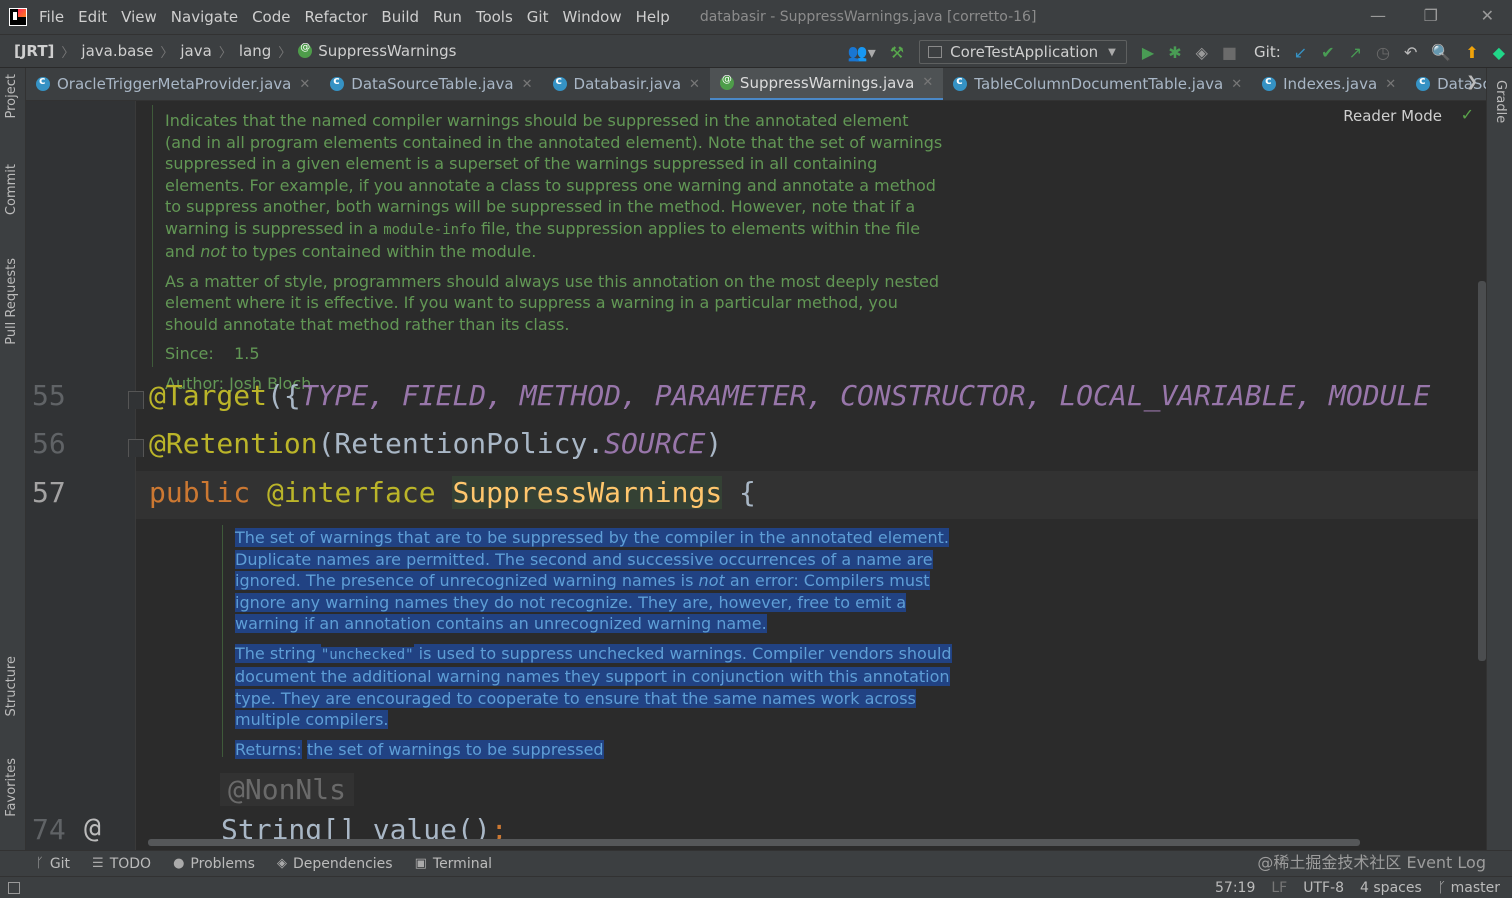 The height and width of the screenshot is (898, 1512). What do you see at coordinates (1499, 459) in the screenshot?
I see `right-tool-strip: Gradle` at bounding box center [1499, 459].